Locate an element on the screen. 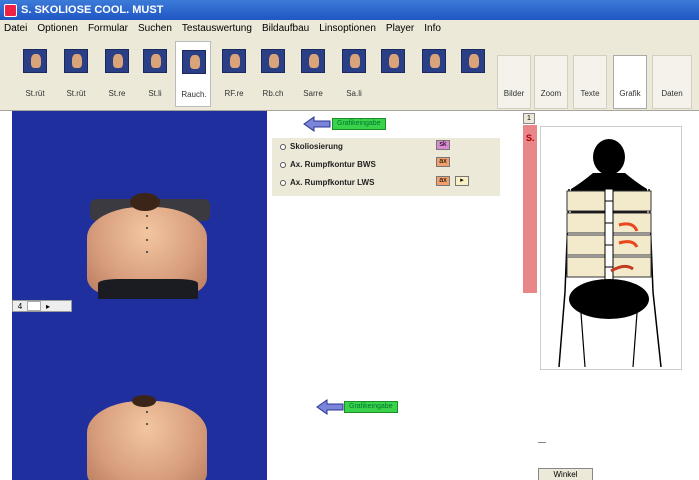 Image resolution: width=699 pixels, height=480 pixels. view-button-grafik: Grafik is located at coordinates (630, 82).